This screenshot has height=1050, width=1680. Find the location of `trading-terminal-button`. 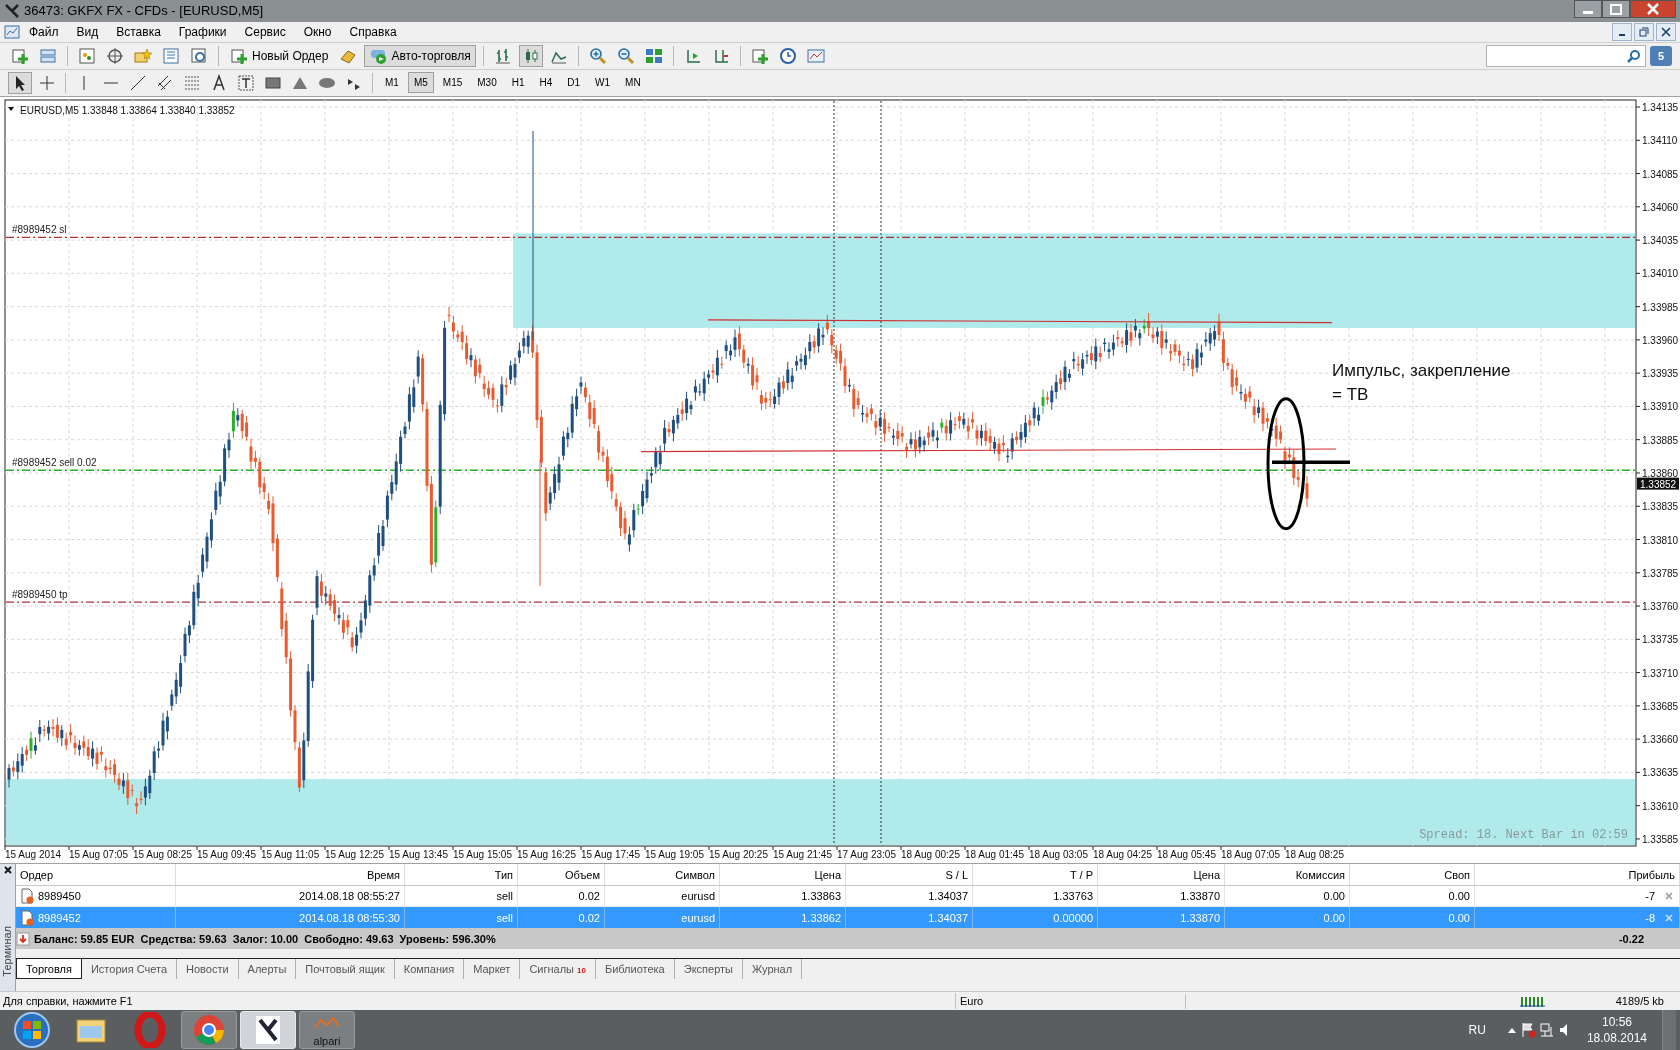

trading-terminal-button is located at coordinates (268, 1030).